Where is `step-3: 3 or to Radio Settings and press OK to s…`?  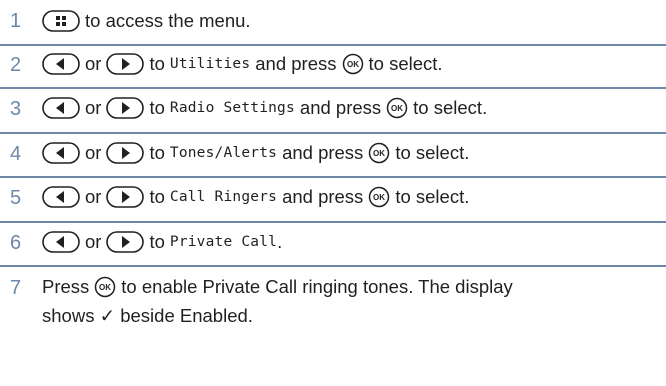
step-3: 3 or to Radio Settings and press OK to s… is located at coordinates (333, 110).